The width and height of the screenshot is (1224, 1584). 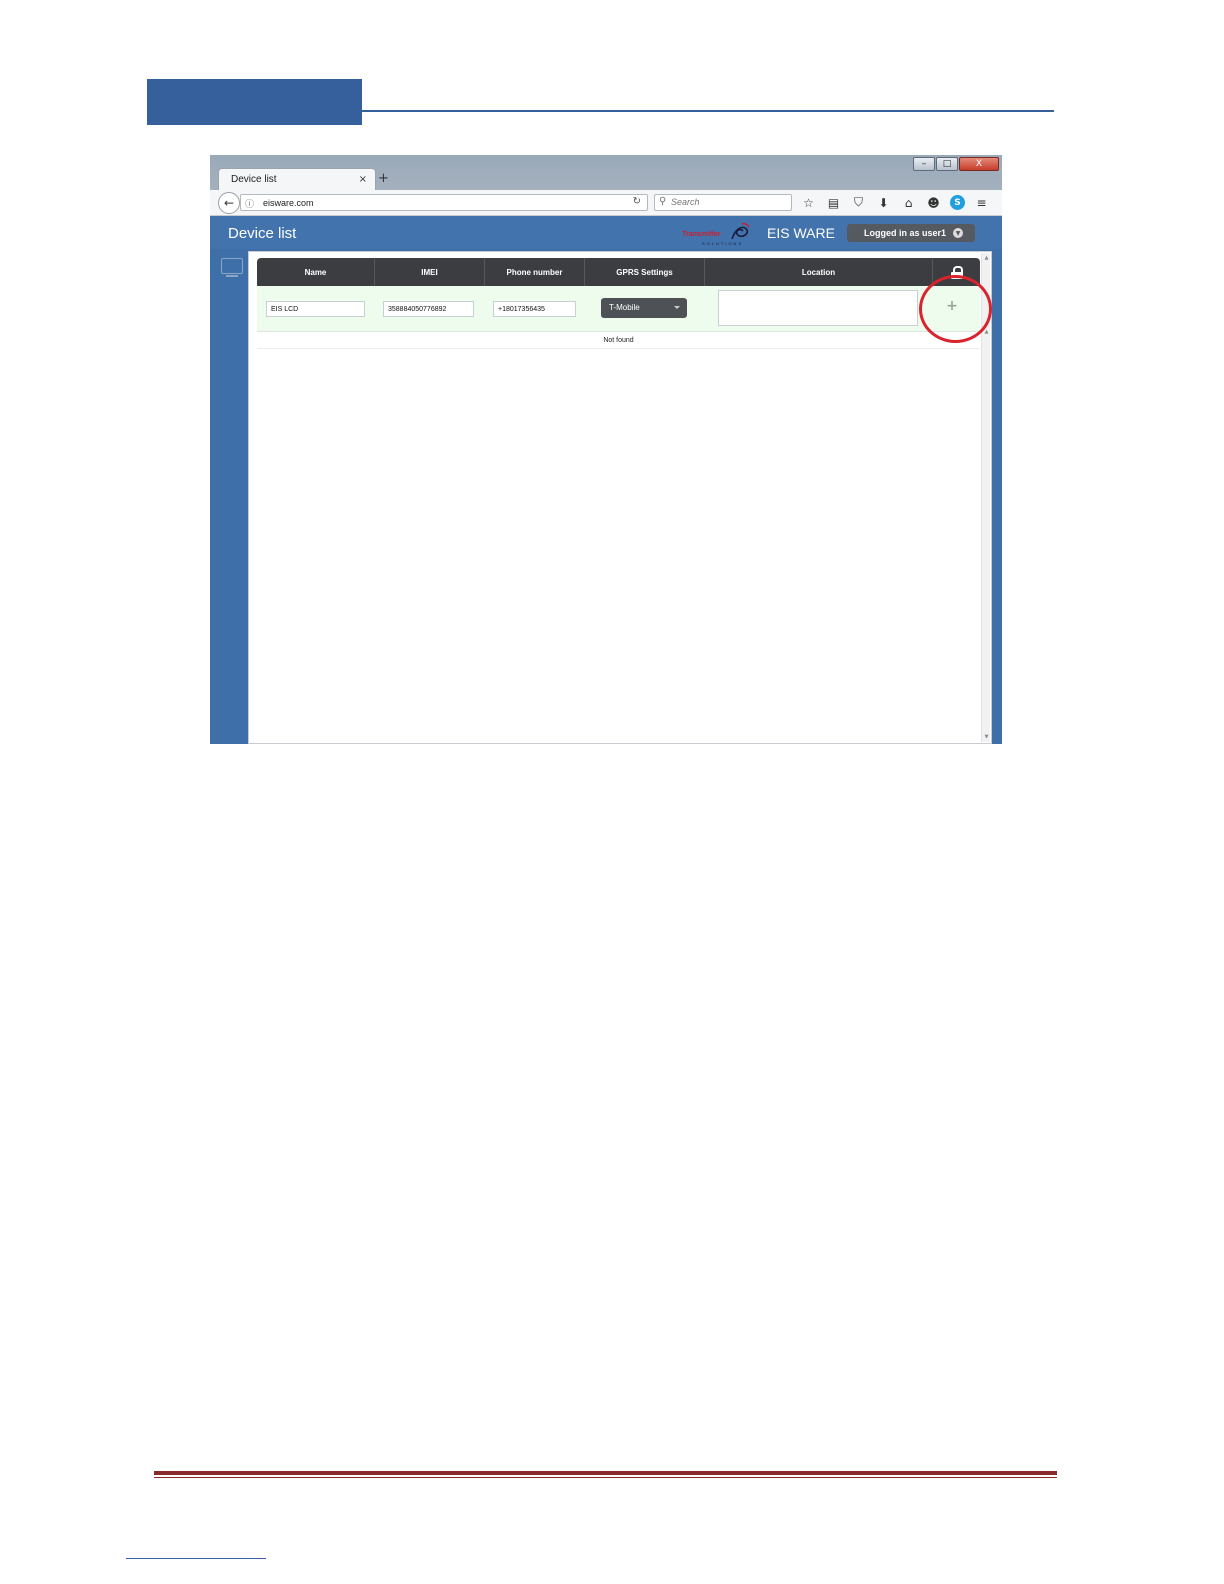 What do you see at coordinates (663, 201) in the screenshot?
I see `search-icon: ⚲` at bounding box center [663, 201].